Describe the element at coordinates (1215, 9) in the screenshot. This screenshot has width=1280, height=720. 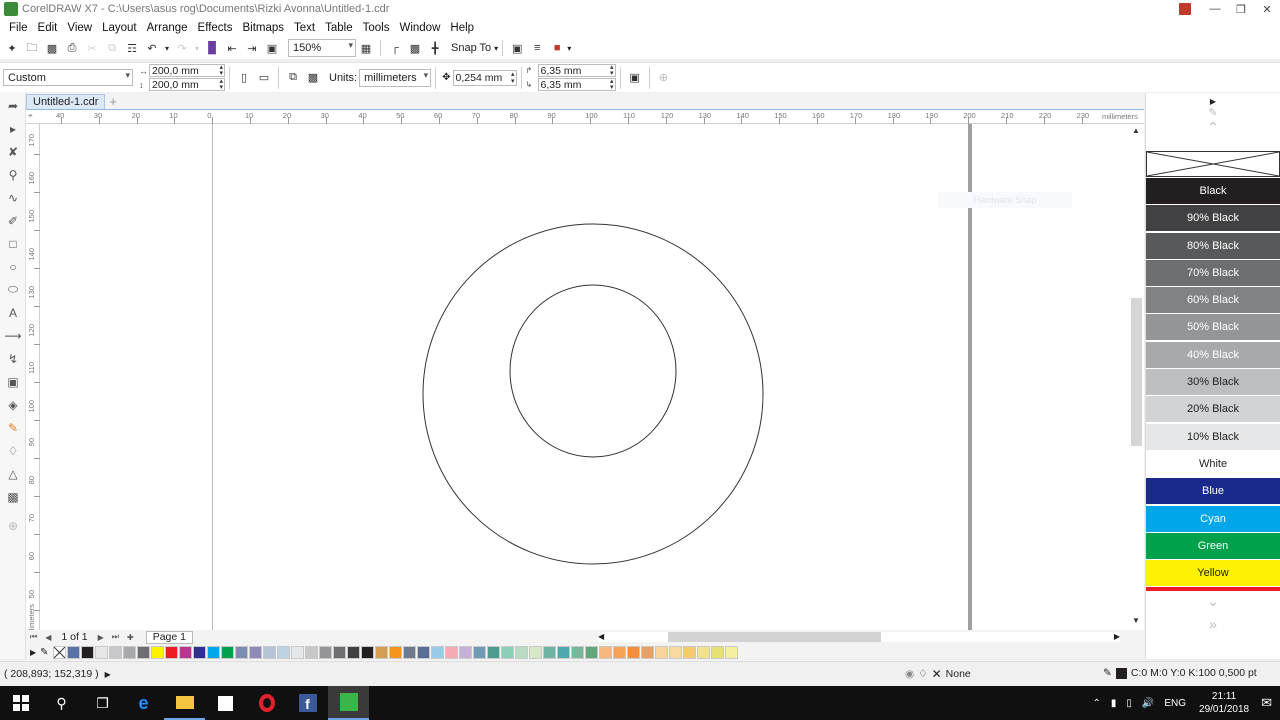
I see `minimize-button: —` at that location.